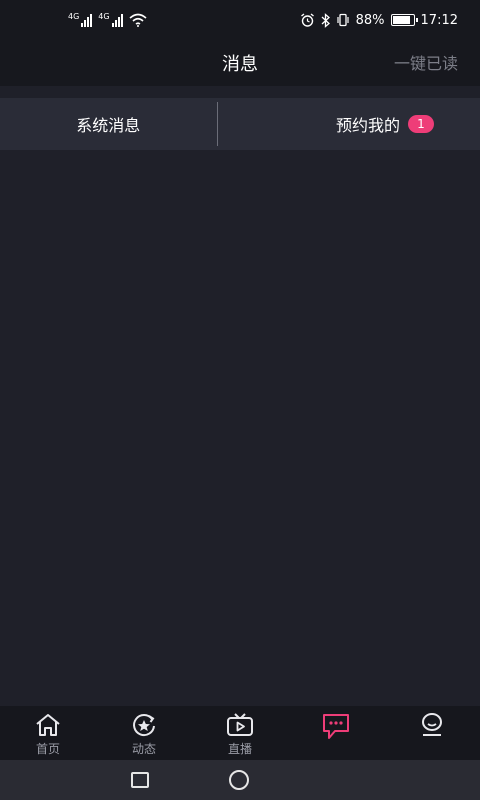 This screenshot has width=480, height=800. I want to click on system-nav-bar, so click(240, 780).